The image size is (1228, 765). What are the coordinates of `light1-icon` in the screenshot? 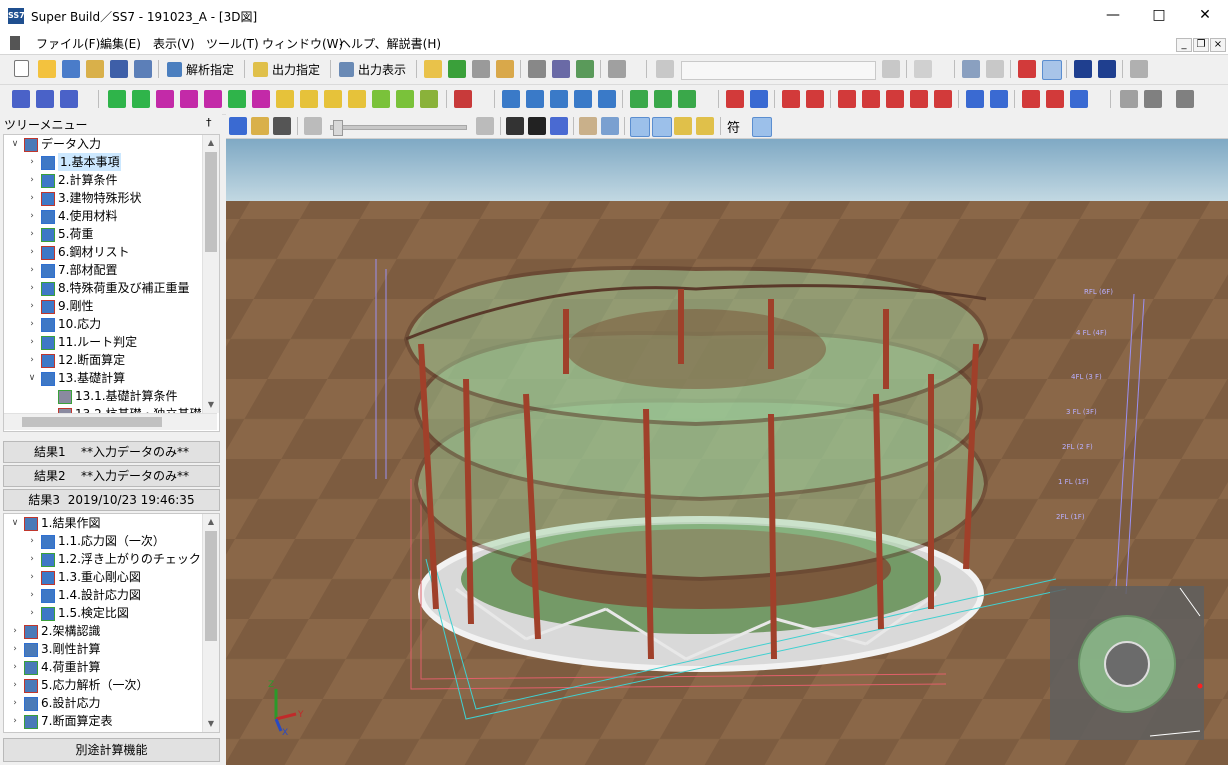 It's located at (640, 127).